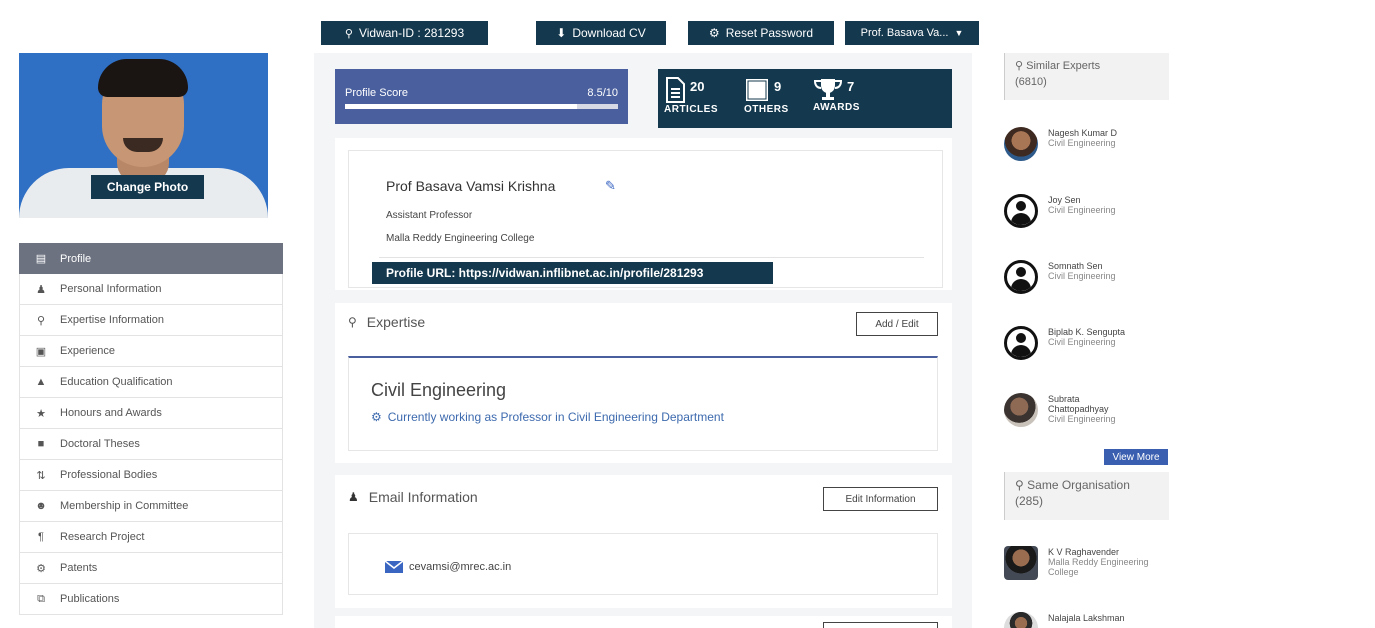  Describe the element at coordinates (79, 568) in the screenshot. I see `sidebar-item-label: Patents` at that location.